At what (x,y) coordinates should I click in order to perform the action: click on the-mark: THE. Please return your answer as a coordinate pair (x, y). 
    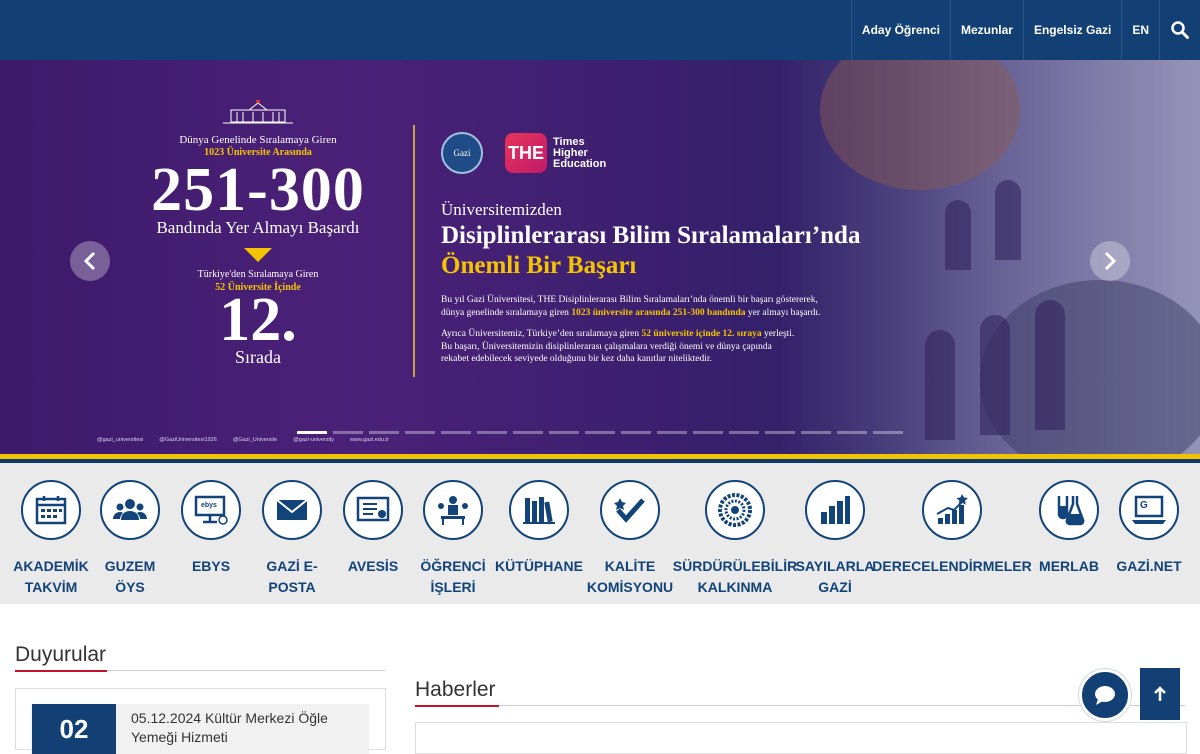
    Looking at the image, I should click on (526, 153).